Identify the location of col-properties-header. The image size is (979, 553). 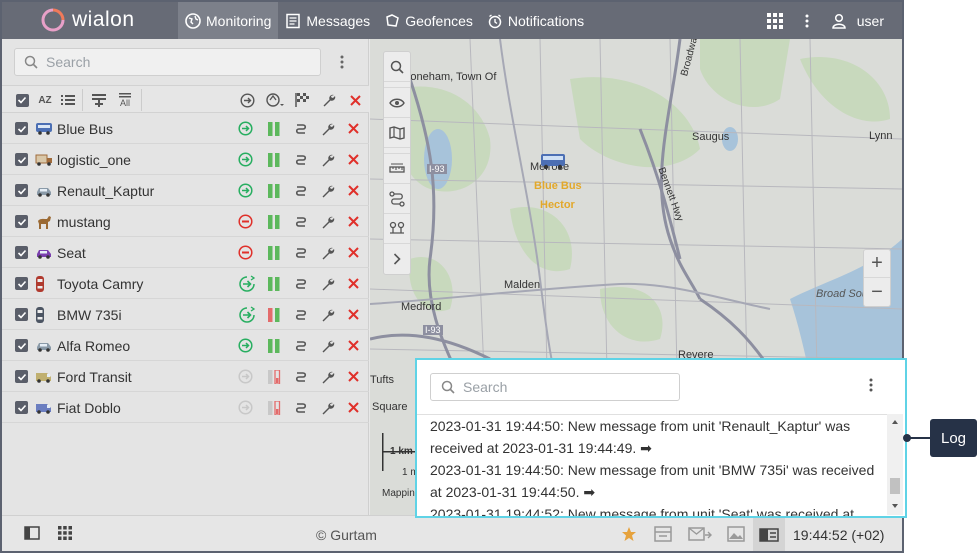
(329, 100).